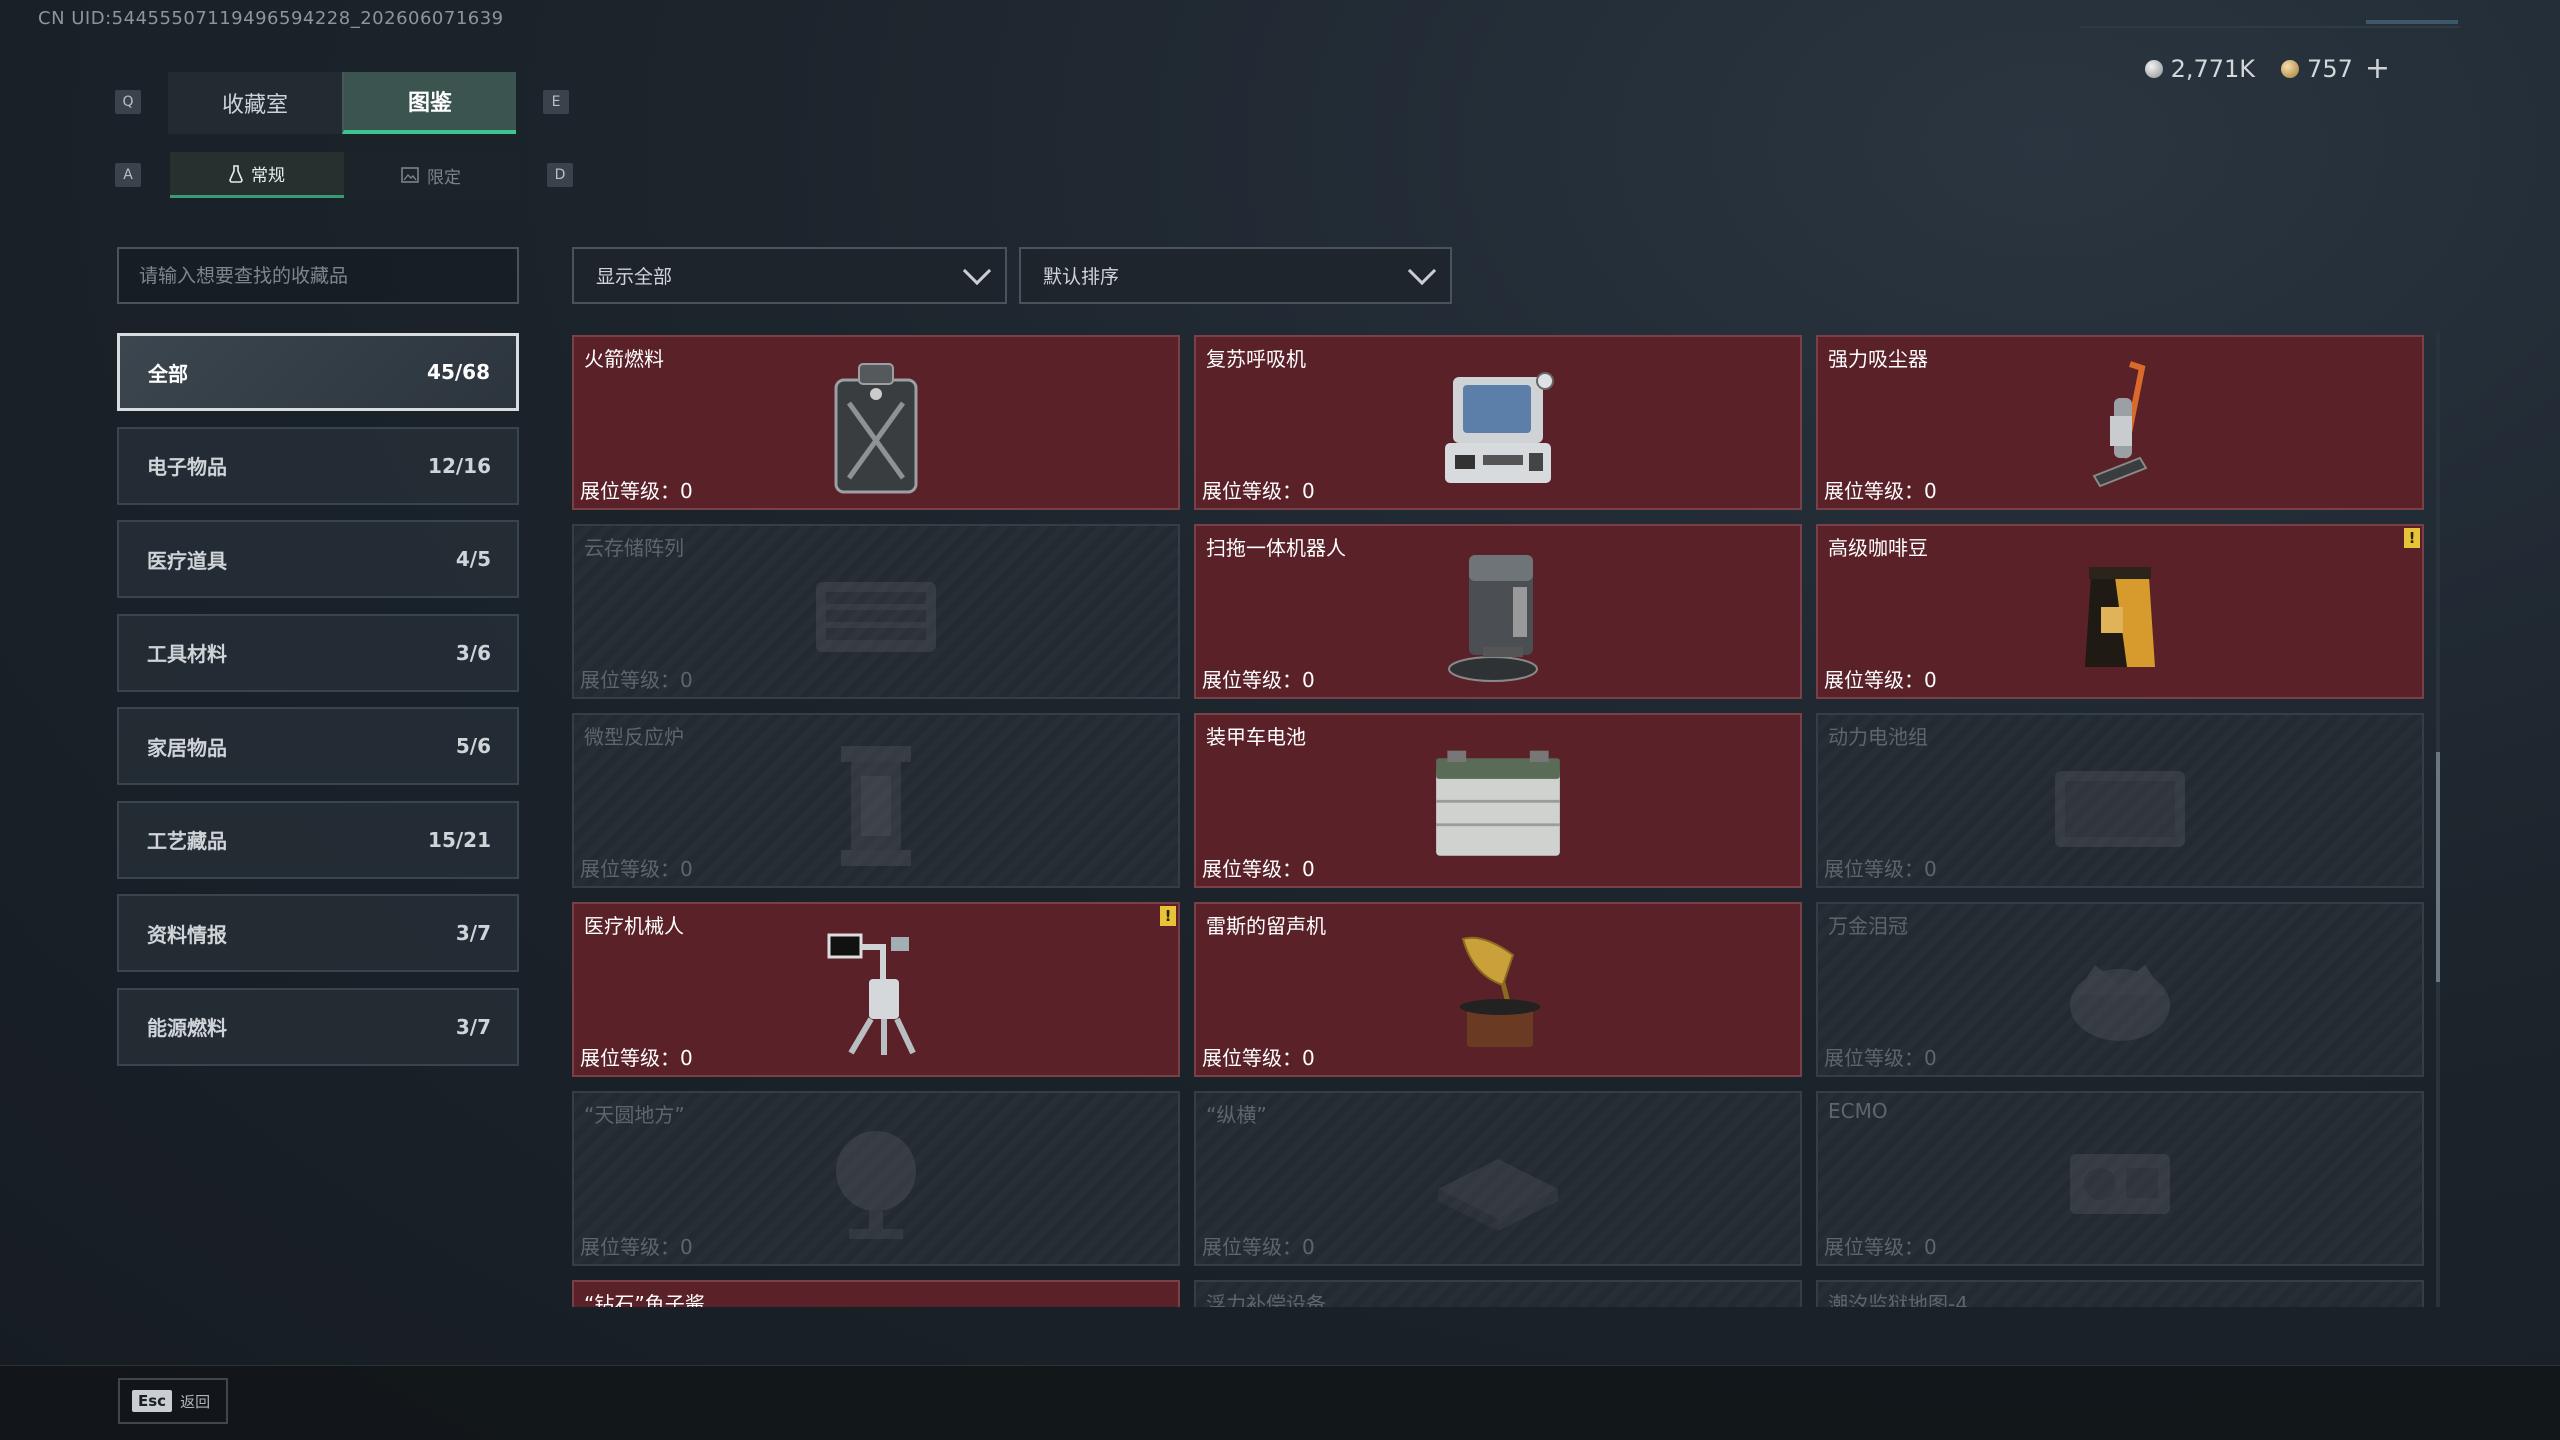 This screenshot has height=1440, width=2560. What do you see at coordinates (458, 372) in the screenshot?
I see `category-count: 45/68` at bounding box center [458, 372].